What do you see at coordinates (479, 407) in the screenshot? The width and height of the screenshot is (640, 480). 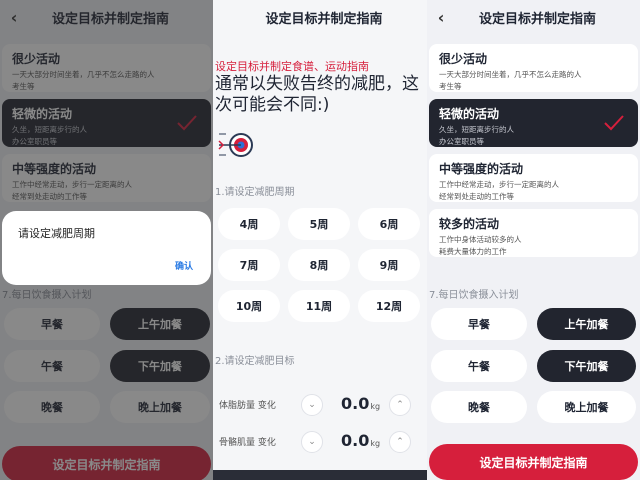 I see `meal-dinner: 晚餐` at bounding box center [479, 407].